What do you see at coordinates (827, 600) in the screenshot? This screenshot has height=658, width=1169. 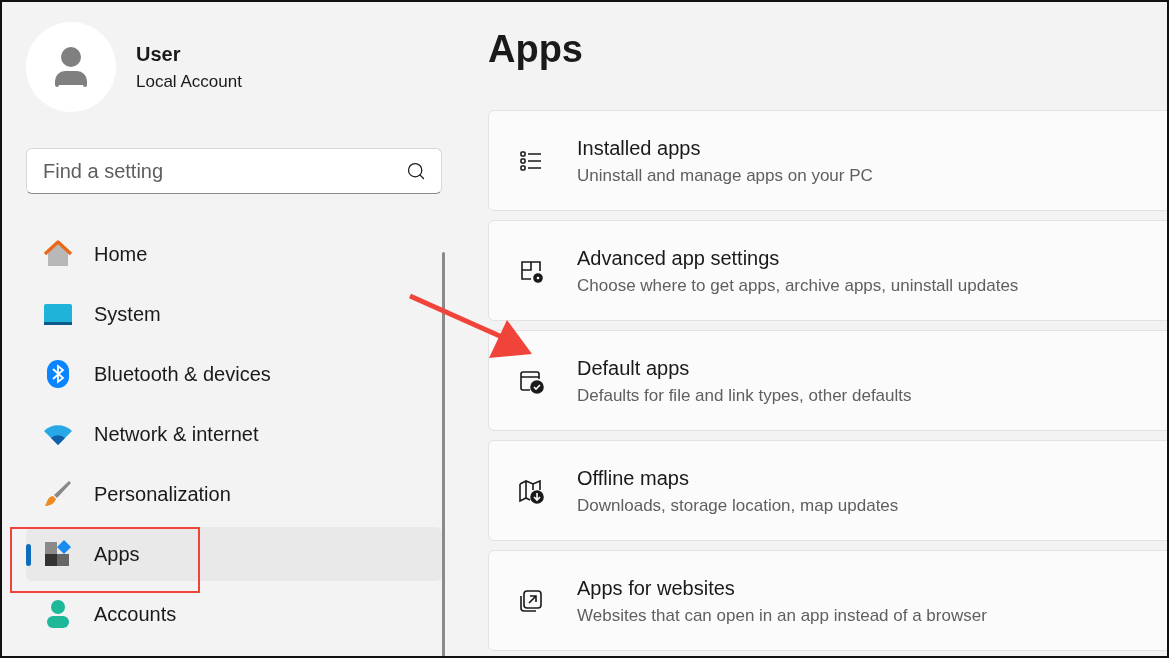 I see `settings-card: Apps for websites Websites that can open in an app instead of a browser` at bounding box center [827, 600].